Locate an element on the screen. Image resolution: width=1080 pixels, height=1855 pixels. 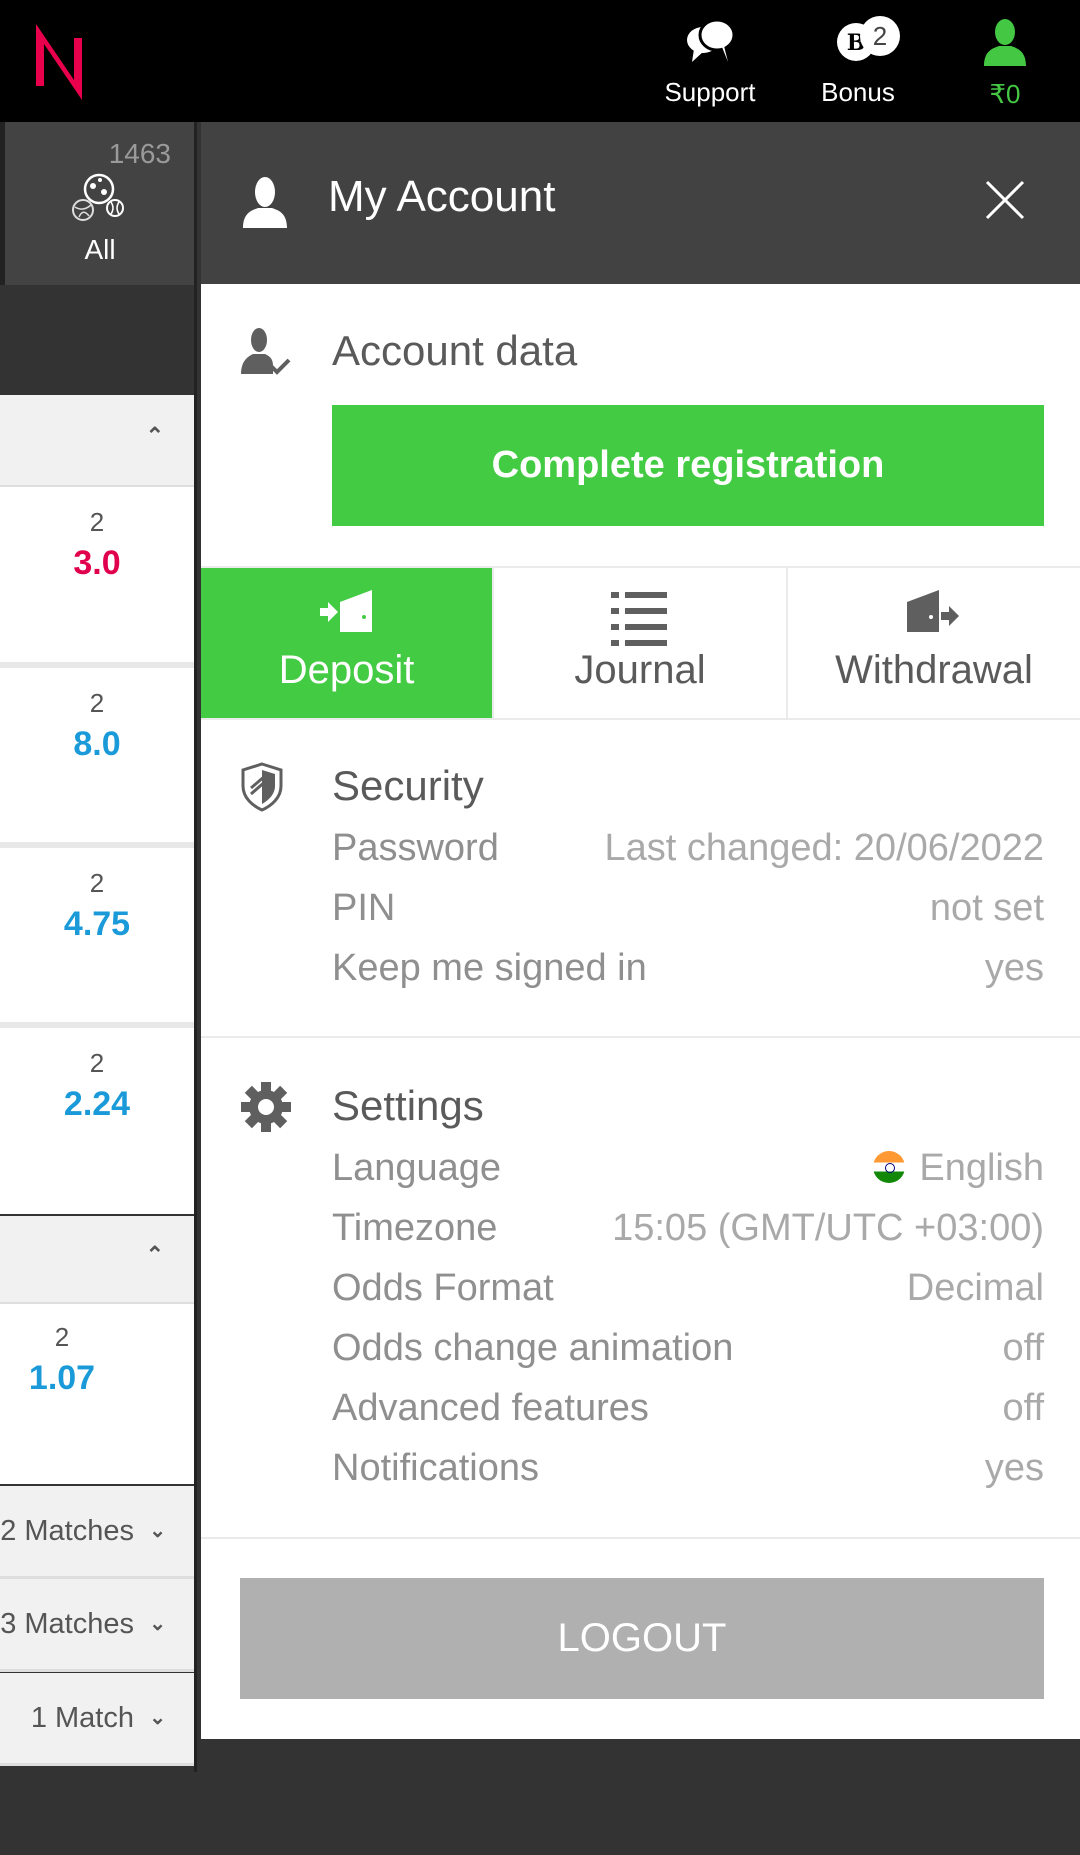
balance-amount: ₹0 is located at coordinates (1005, 94).